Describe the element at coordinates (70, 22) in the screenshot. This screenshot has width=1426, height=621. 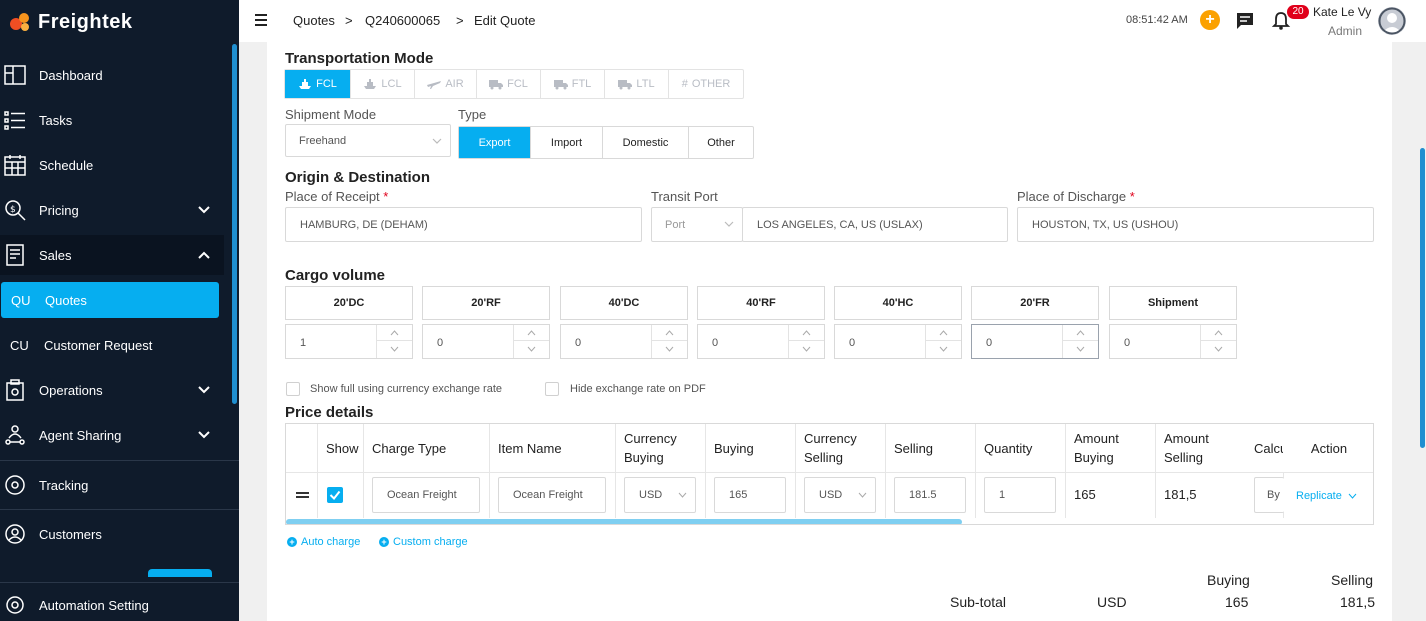
I see `app-logo: Freightek` at that location.